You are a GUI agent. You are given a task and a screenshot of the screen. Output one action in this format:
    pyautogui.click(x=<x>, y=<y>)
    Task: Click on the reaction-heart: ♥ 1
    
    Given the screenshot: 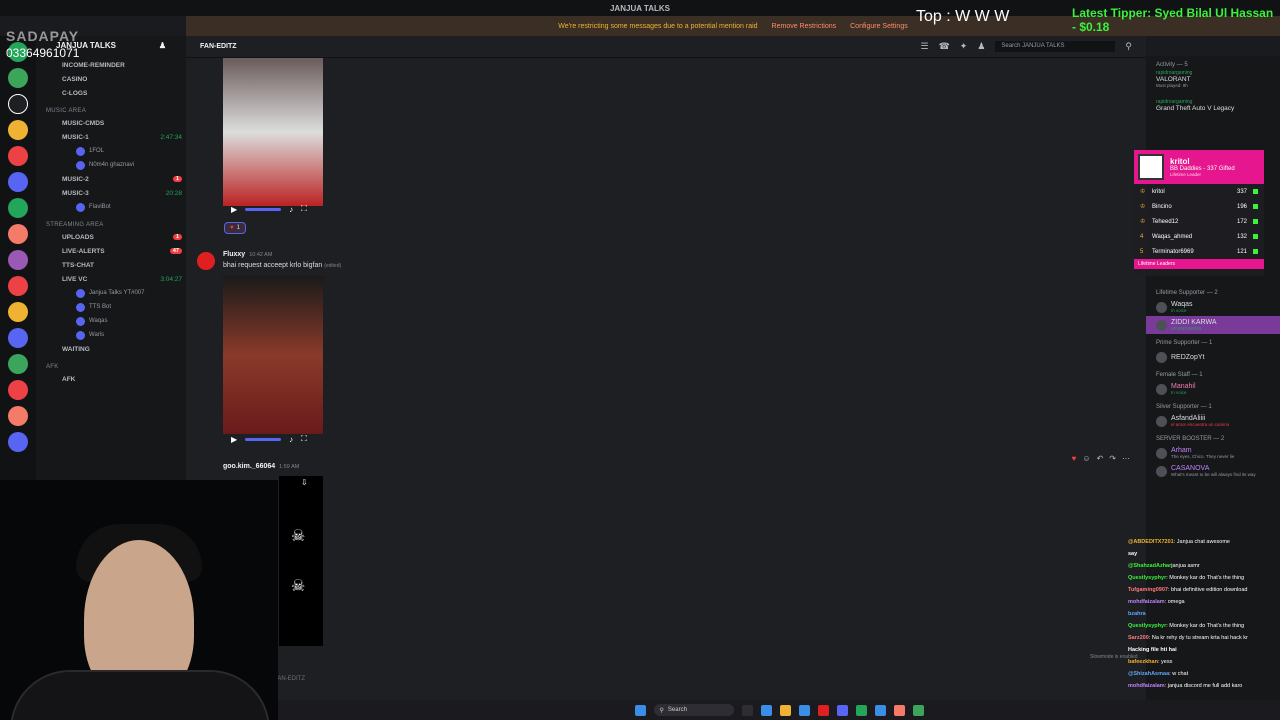 What is the action you would take?
    pyautogui.click(x=235, y=228)
    